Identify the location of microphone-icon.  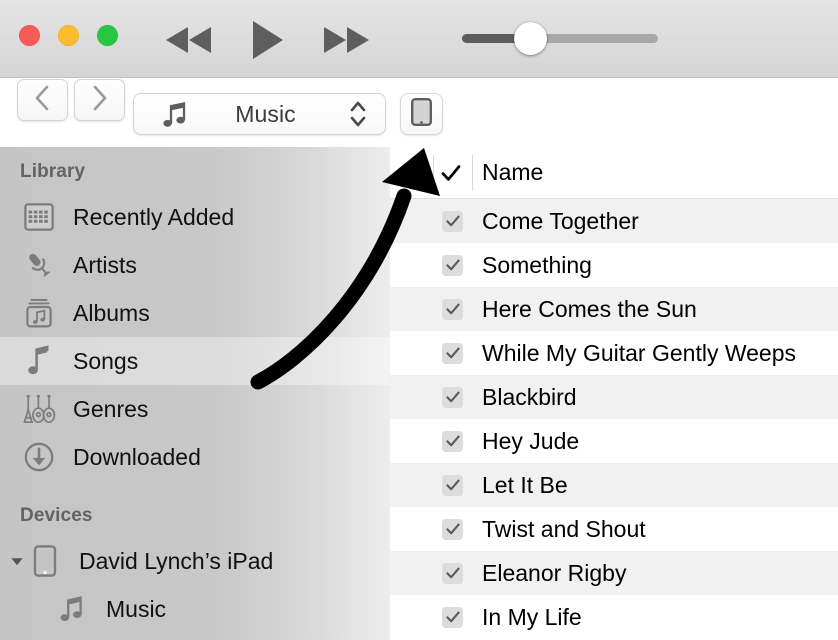
(39, 265).